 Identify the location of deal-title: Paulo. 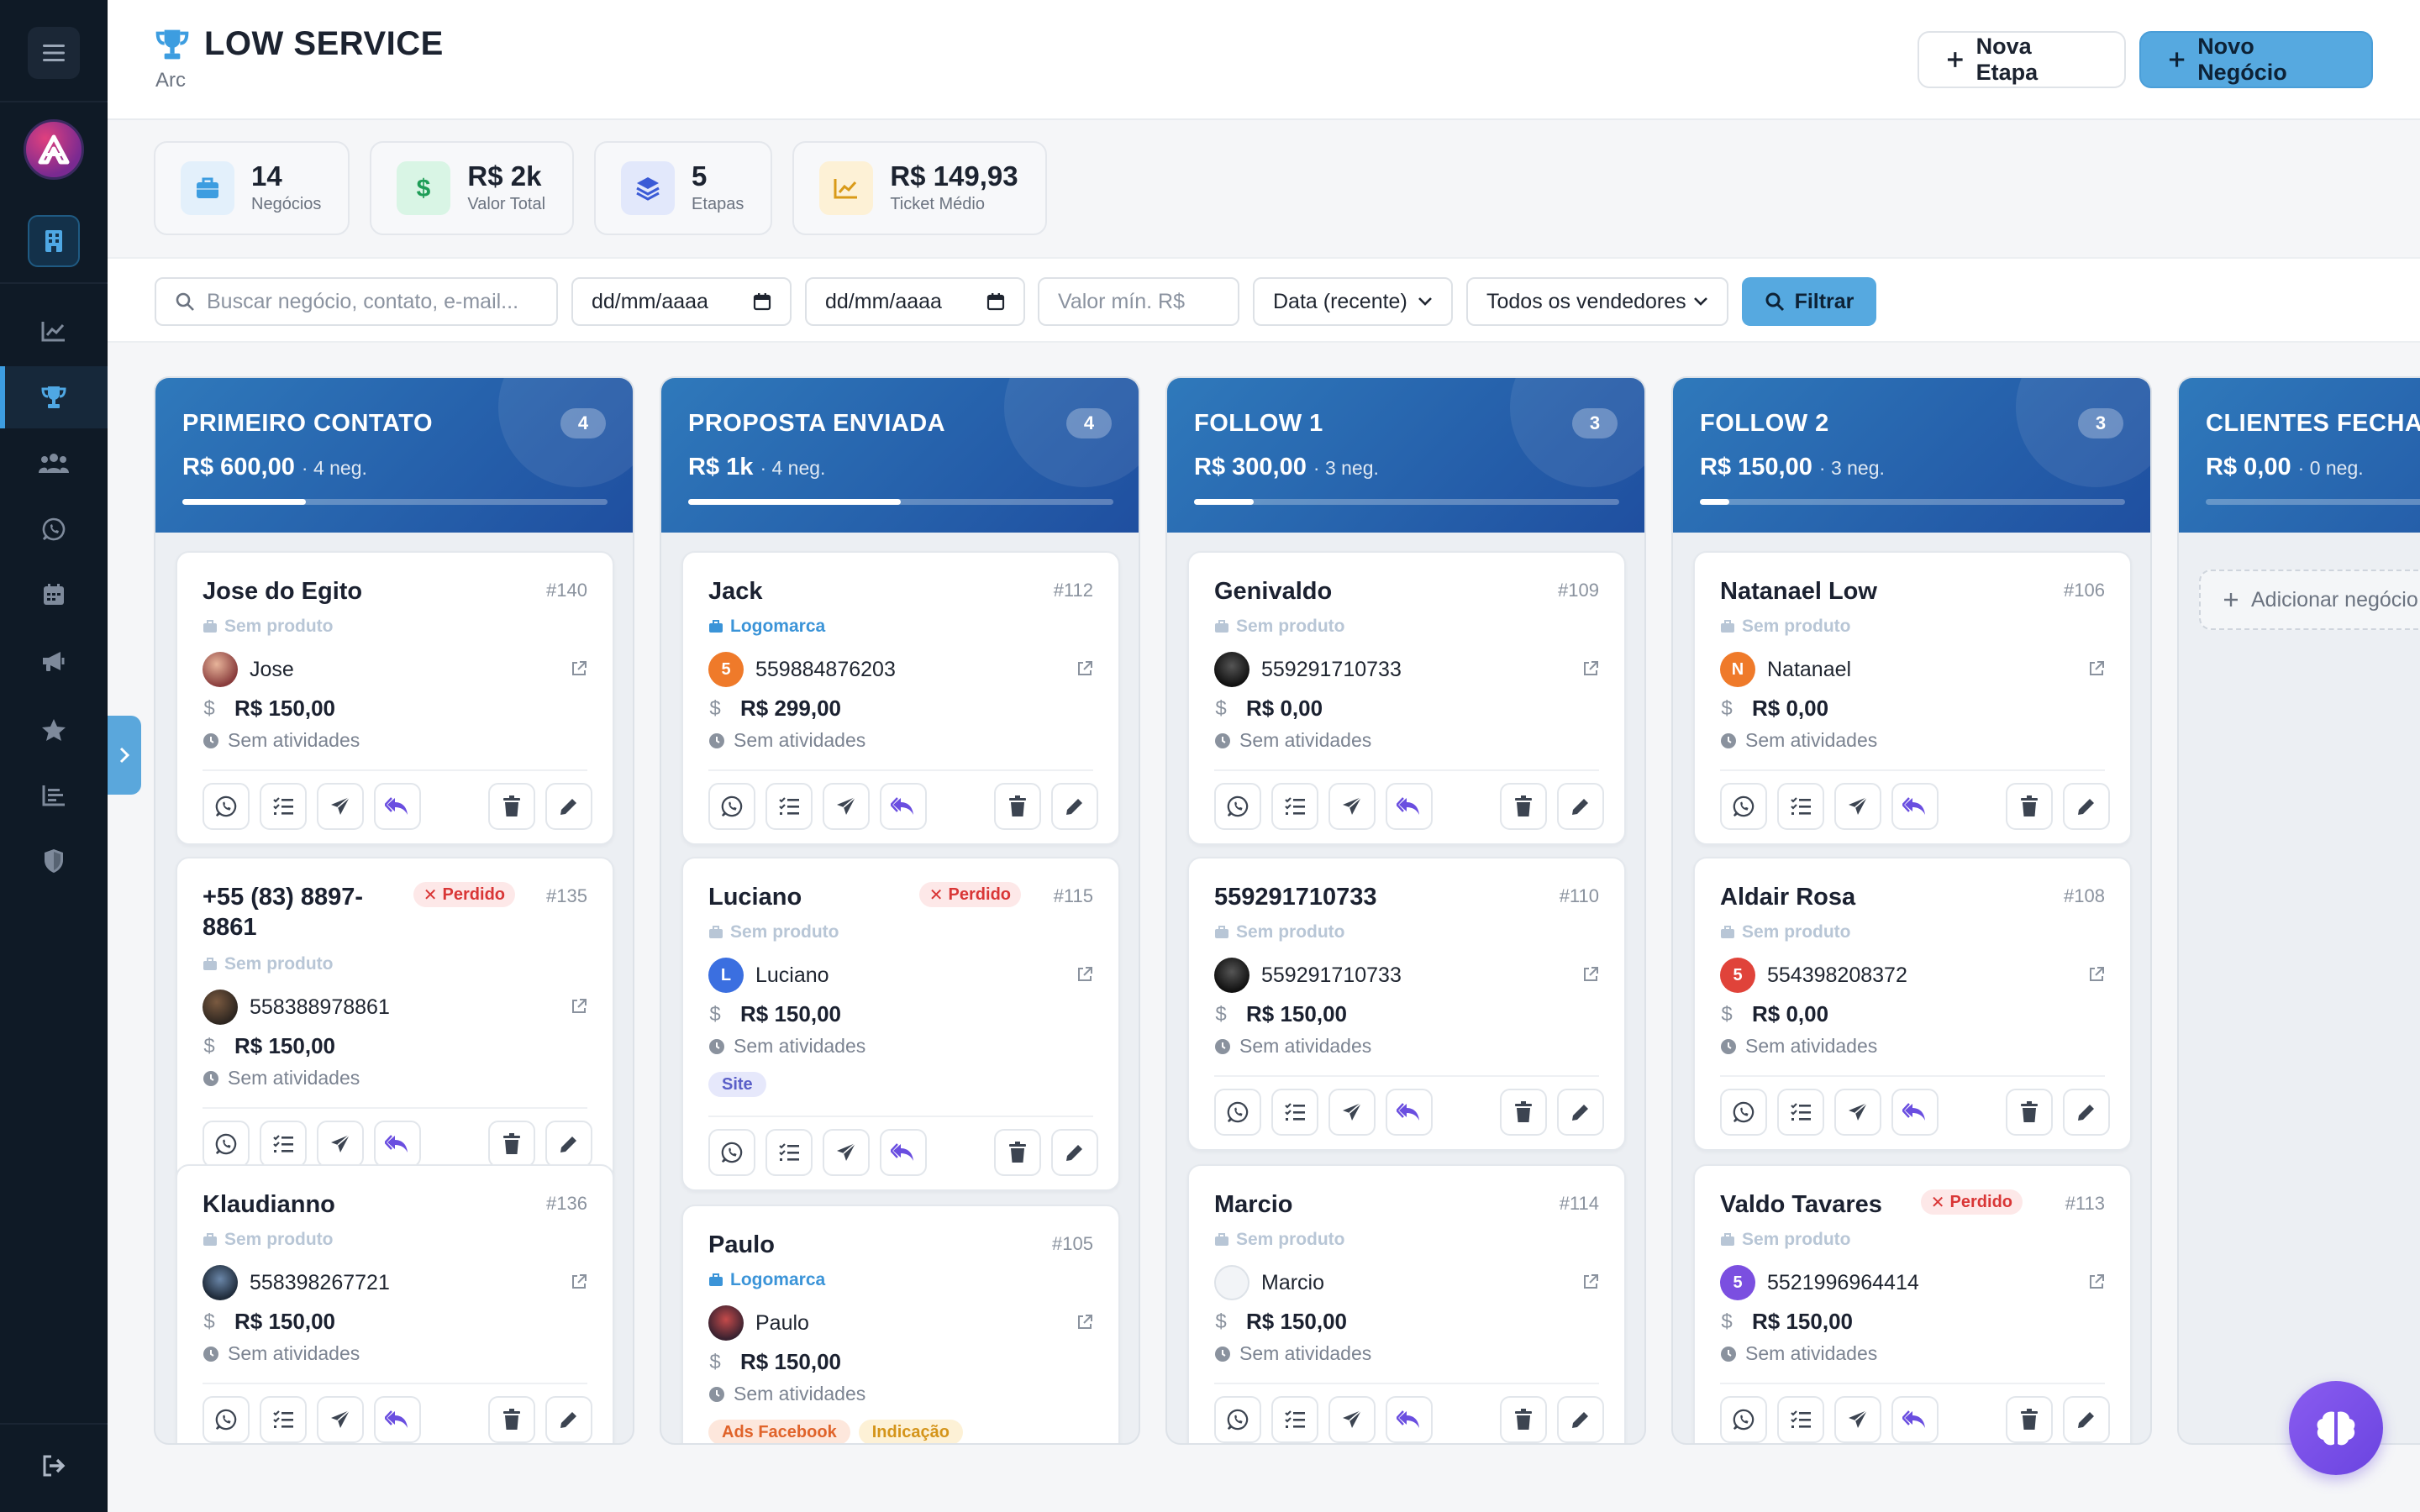
(834, 1245).